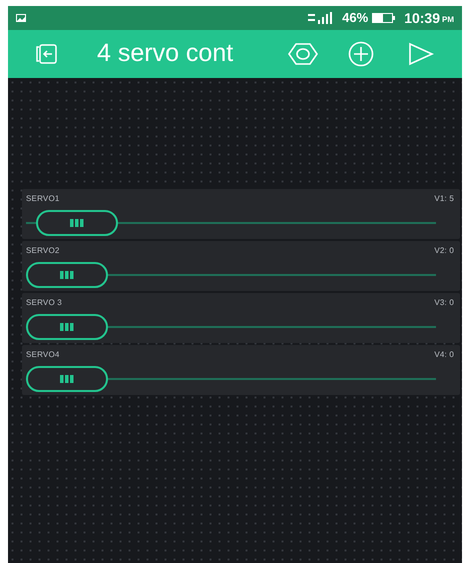 The width and height of the screenshot is (465, 563). What do you see at coordinates (21, 18) in the screenshot?
I see `image-icon` at bounding box center [21, 18].